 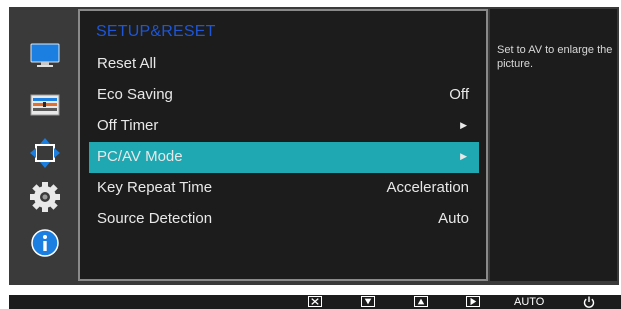 What do you see at coordinates (284, 188) in the screenshot?
I see `menu-item-key-repeat-time: Key Repeat Time Acceleration` at bounding box center [284, 188].